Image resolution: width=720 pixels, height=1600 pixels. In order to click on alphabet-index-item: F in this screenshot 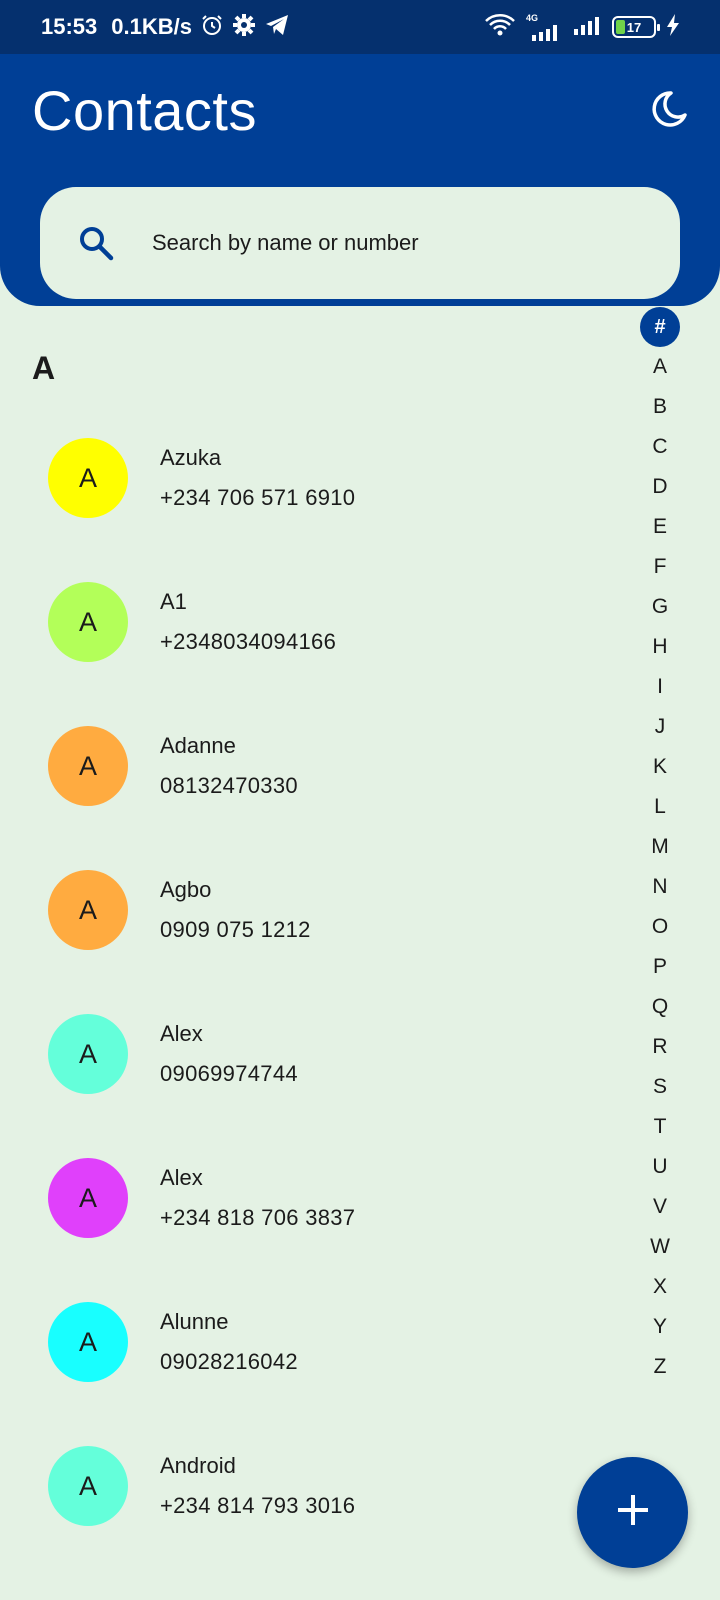, I will do `click(660, 567)`.